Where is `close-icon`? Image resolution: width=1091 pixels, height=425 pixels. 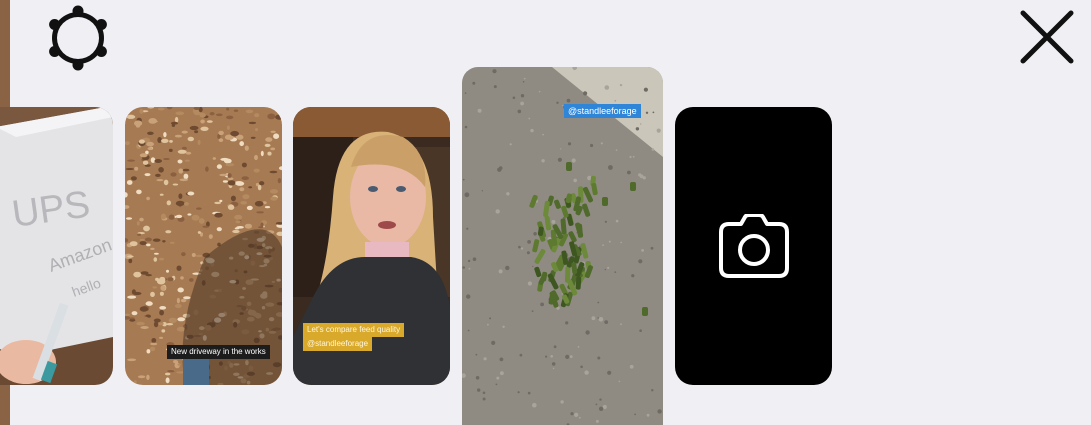 close-icon is located at coordinates (1047, 37).